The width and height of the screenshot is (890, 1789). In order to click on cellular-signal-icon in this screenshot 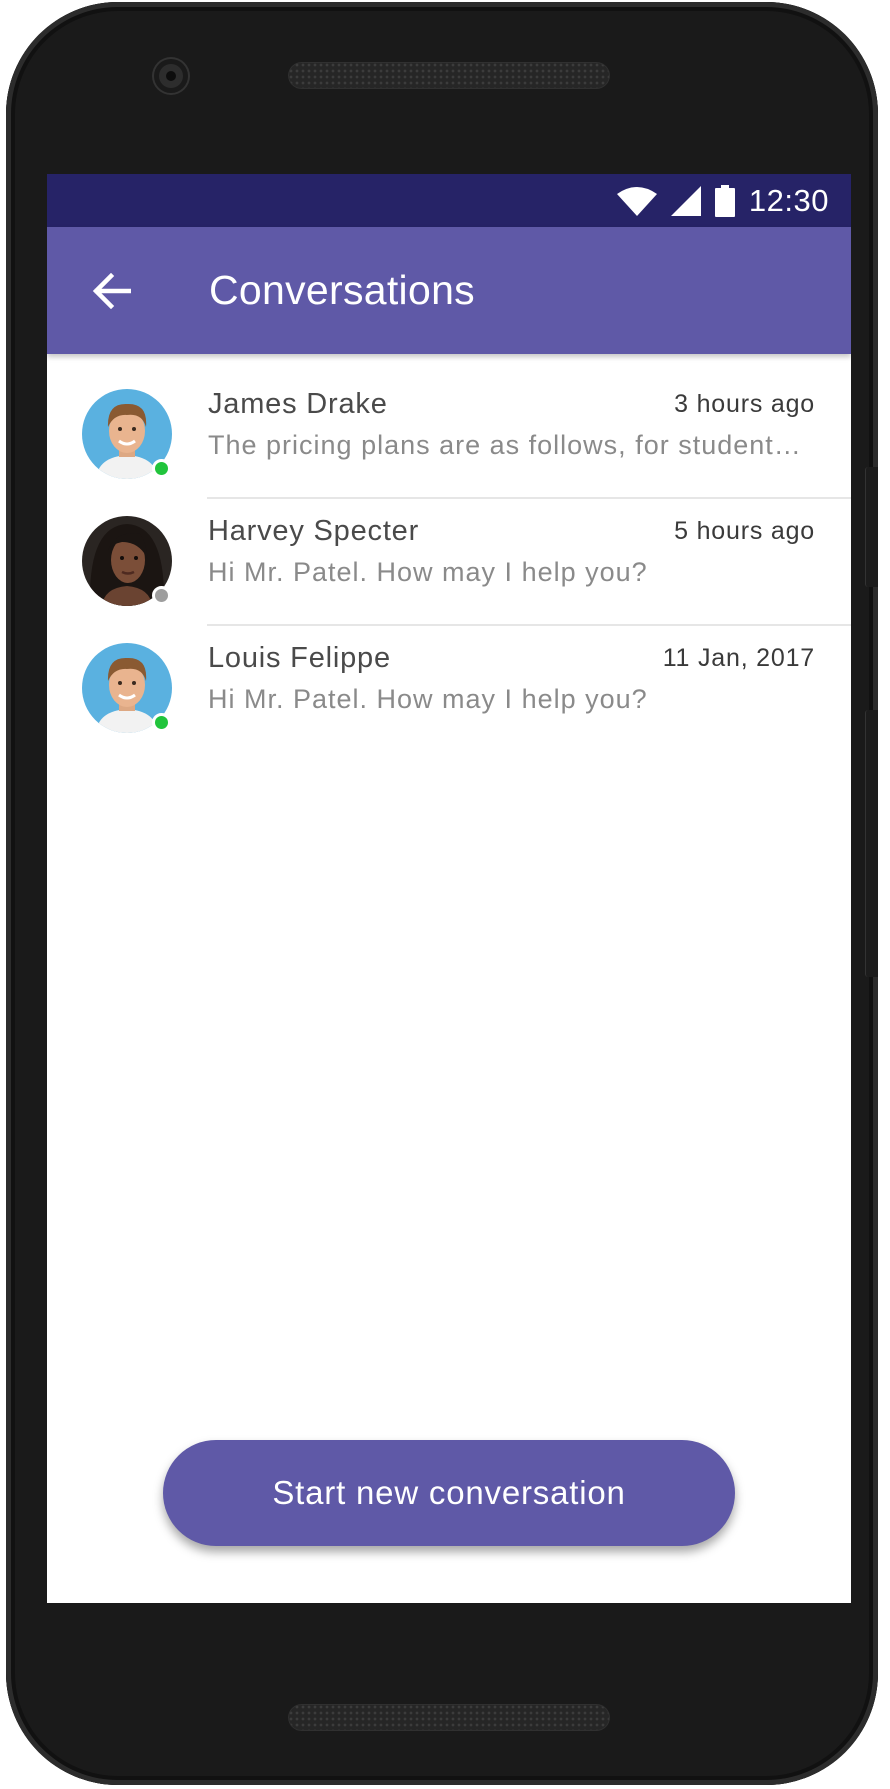, I will do `click(685, 200)`.